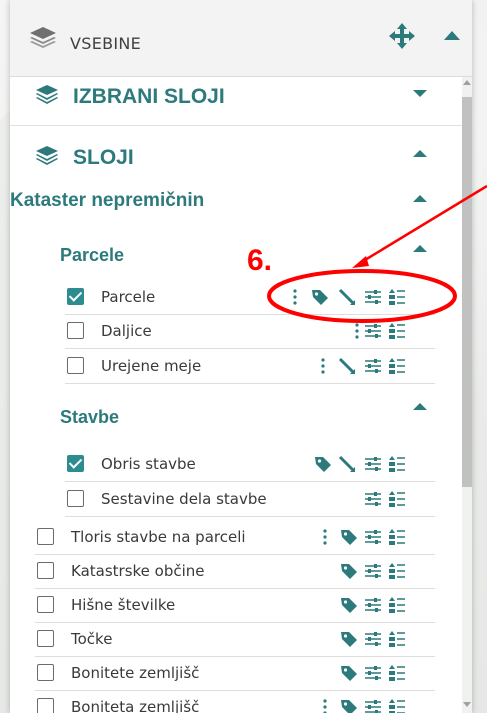  What do you see at coordinates (467, 82) in the screenshot?
I see `scroll-up-arrow-icon` at bounding box center [467, 82].